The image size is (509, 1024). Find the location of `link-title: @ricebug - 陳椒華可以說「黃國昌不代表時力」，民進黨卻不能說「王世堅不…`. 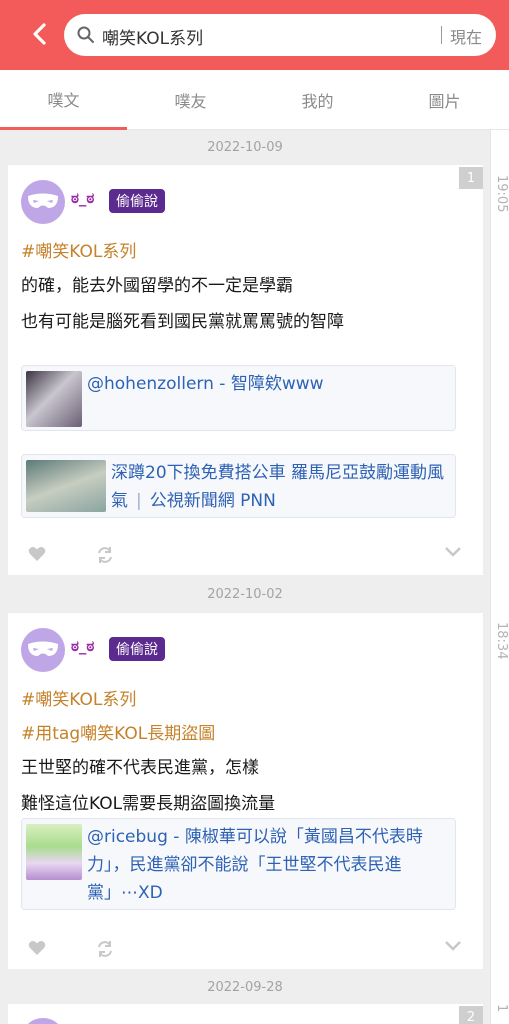

link-title: @ricebug - 陳椒華可以說「黃國昌不代表時力」，民進黨卻不能說「王世堅不… is located at coordinates (268, 865).